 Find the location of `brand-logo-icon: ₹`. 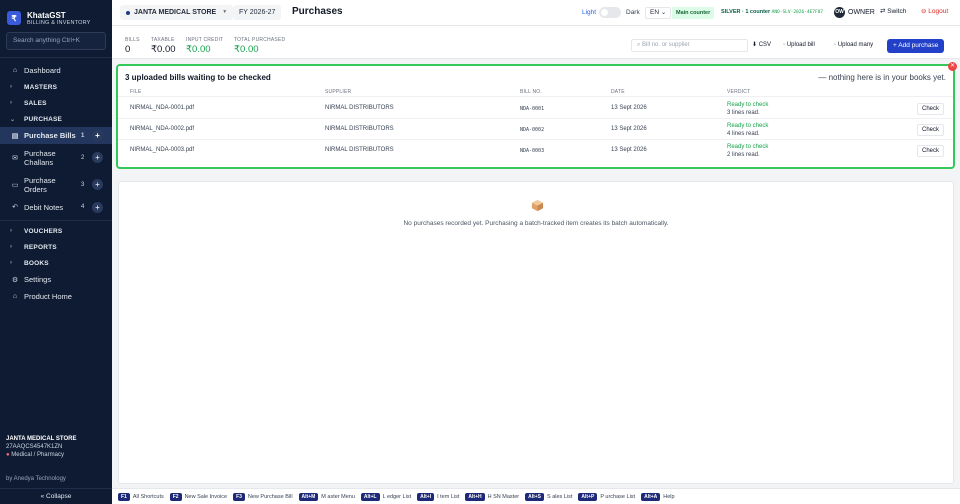

brand-logo-icon: ₹ is located at coordinates (14, 18).